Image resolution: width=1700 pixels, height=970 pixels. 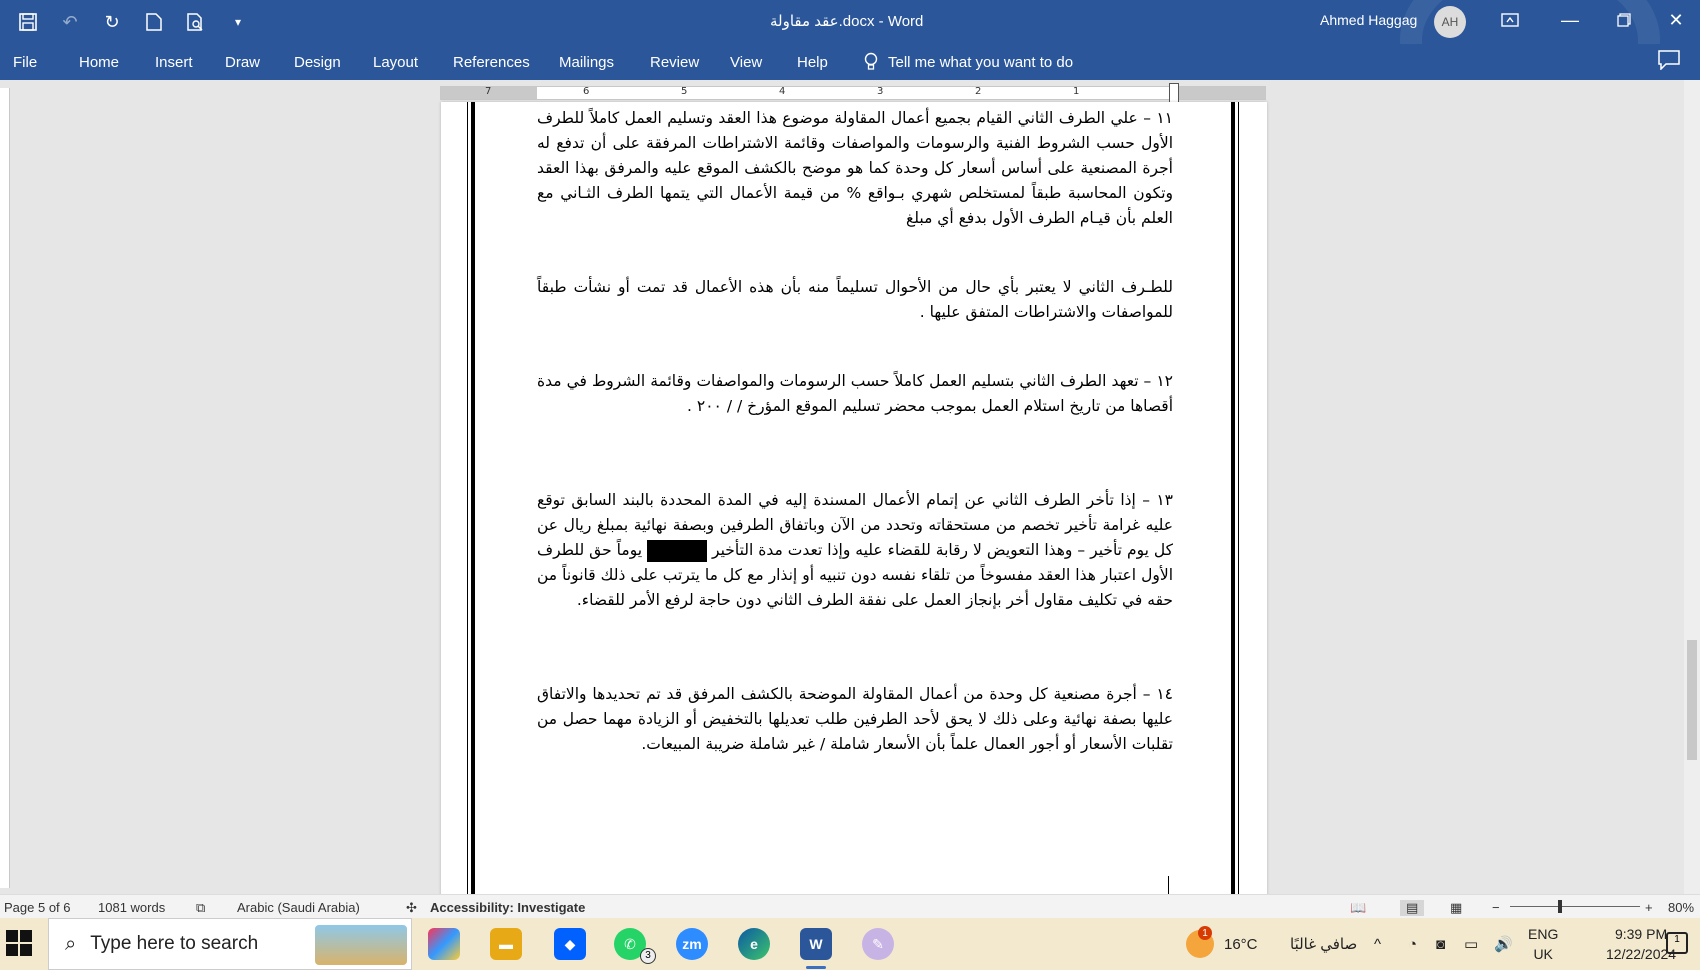 I want to click on ruler-tick: 6, so click(x=586, y=91).